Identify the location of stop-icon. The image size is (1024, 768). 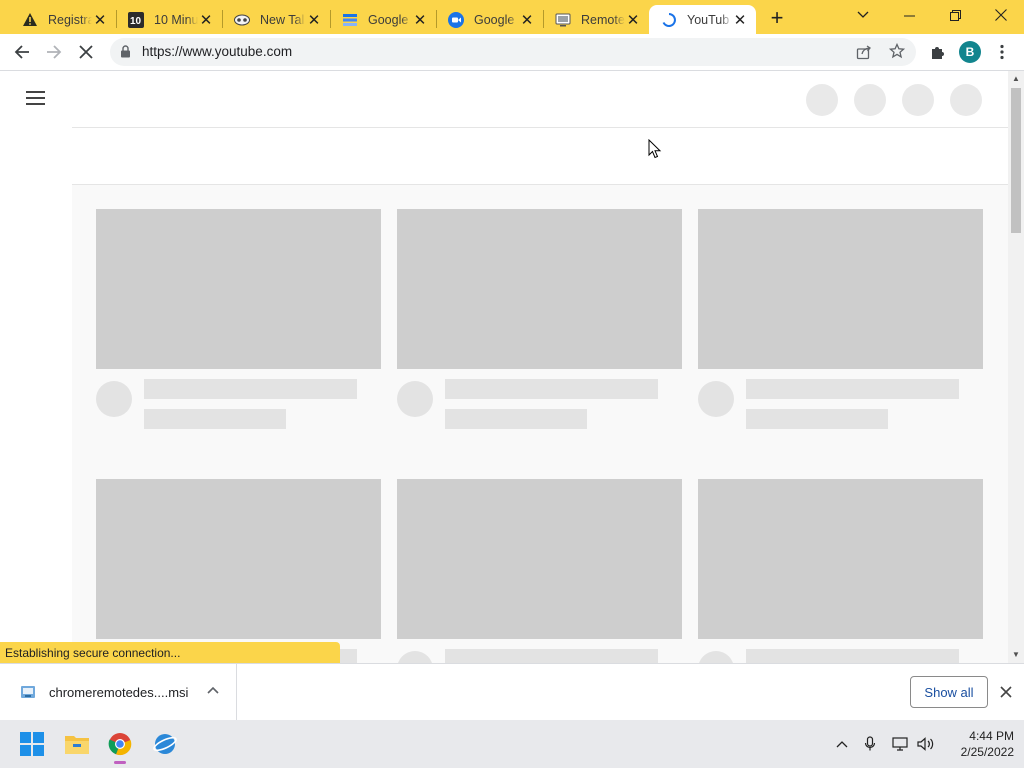
(86, 52).